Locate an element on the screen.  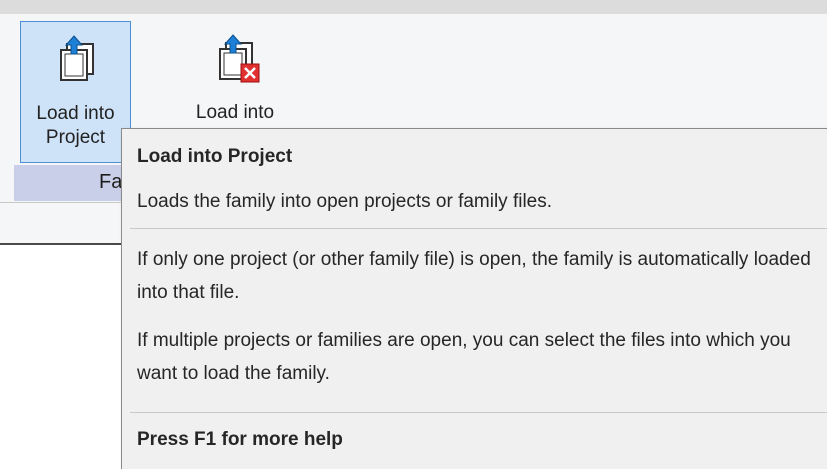
tooltip-help-hint: Press F1 for more help is located at coordinates (240, 439).